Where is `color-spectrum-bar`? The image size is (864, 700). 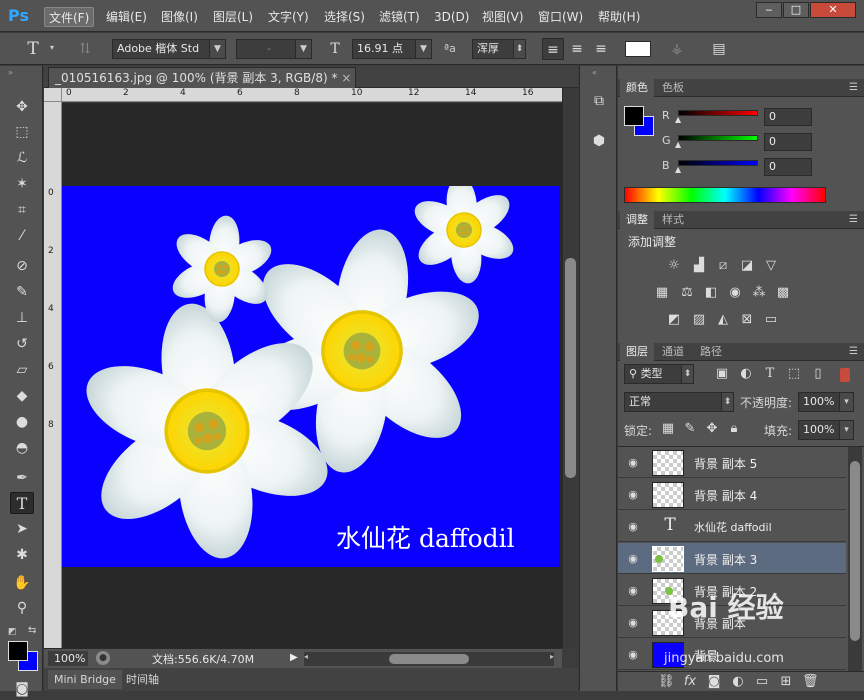 color-spectrum-bar is located at coordinates (725, 195).